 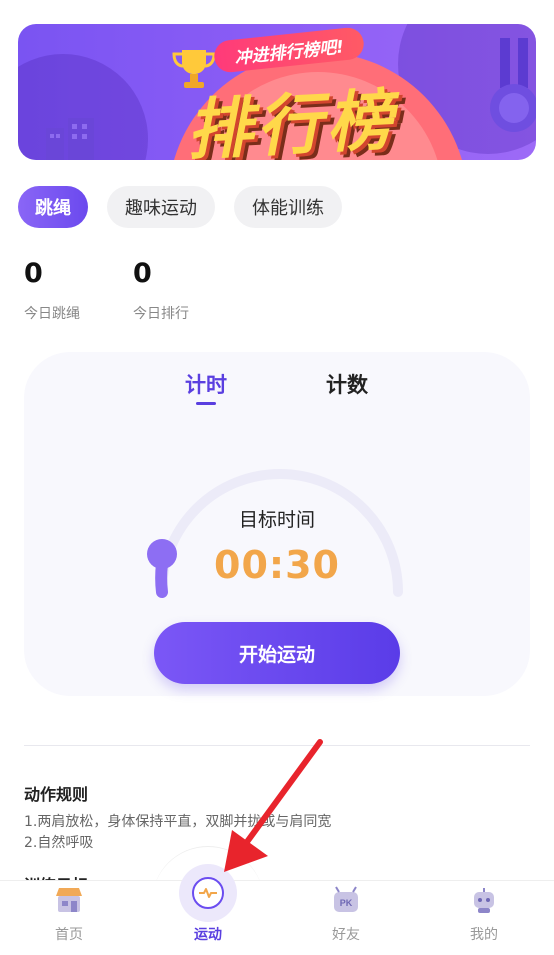 I want to click on nav-home-label: 首页, so click(x=69, y=935).